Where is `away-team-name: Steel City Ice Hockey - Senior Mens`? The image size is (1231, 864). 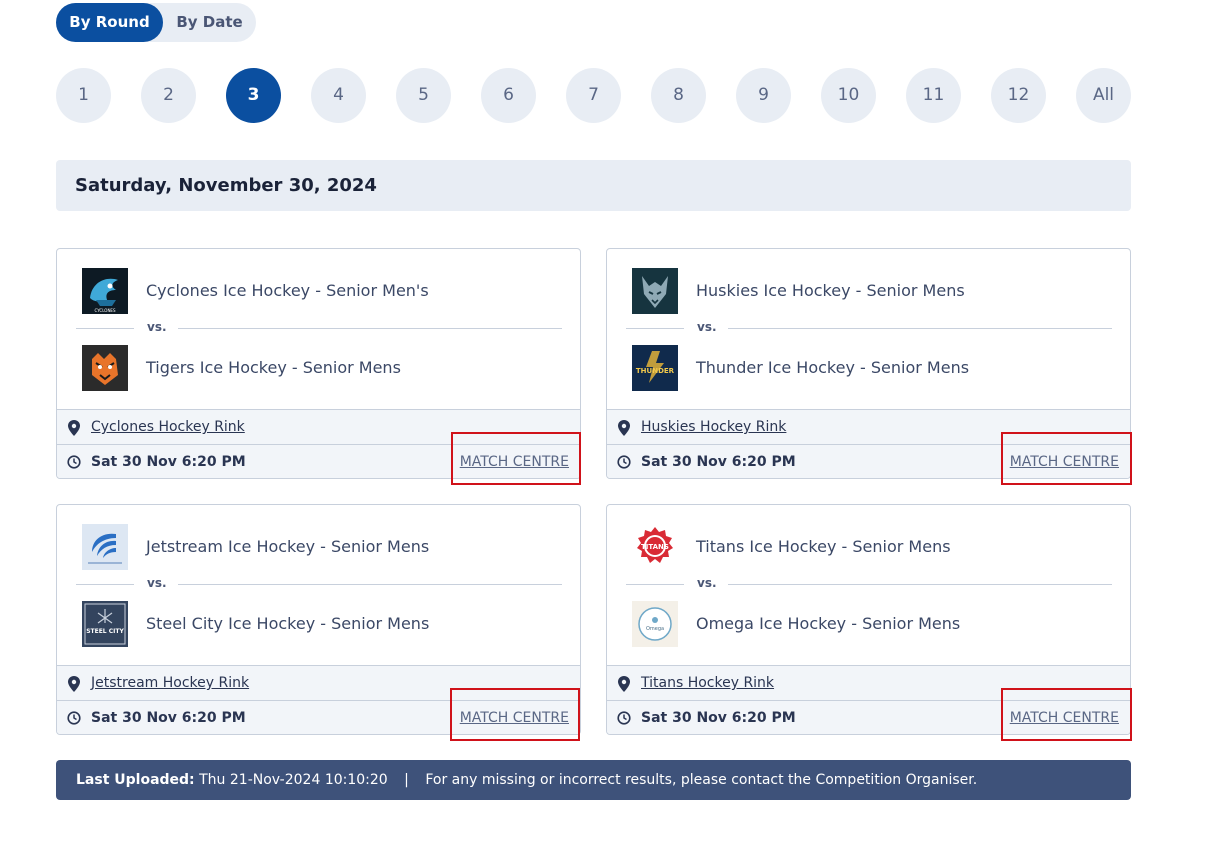
away-team-name: Steel City Ice Hockey - Senior Mens is located at coordinates (287, 624).